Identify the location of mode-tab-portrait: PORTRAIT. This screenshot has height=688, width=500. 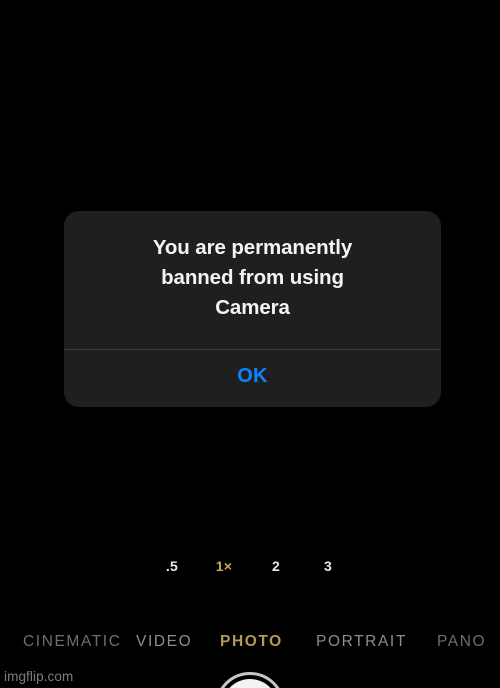
(361, 642).